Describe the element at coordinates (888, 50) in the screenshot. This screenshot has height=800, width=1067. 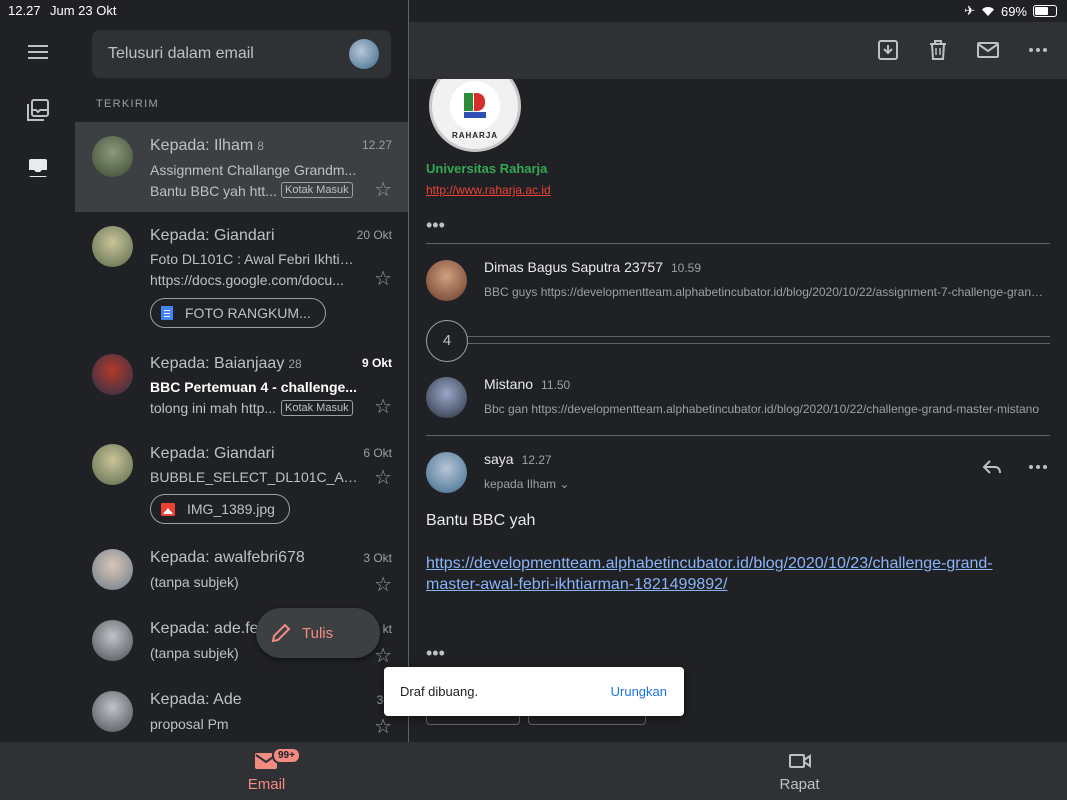
I see `archive-icon` at that location.